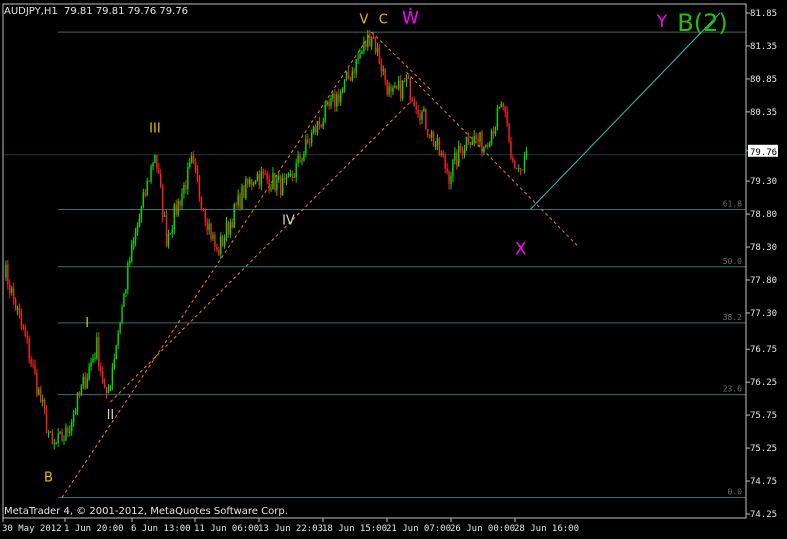 The width and height of the screenshot is (787, 539). What do you see at coordinates (31, 11) in the screenshot?
I see `symbol-timeframe: AUDJPY,H1` at bounding box center [31, 11].